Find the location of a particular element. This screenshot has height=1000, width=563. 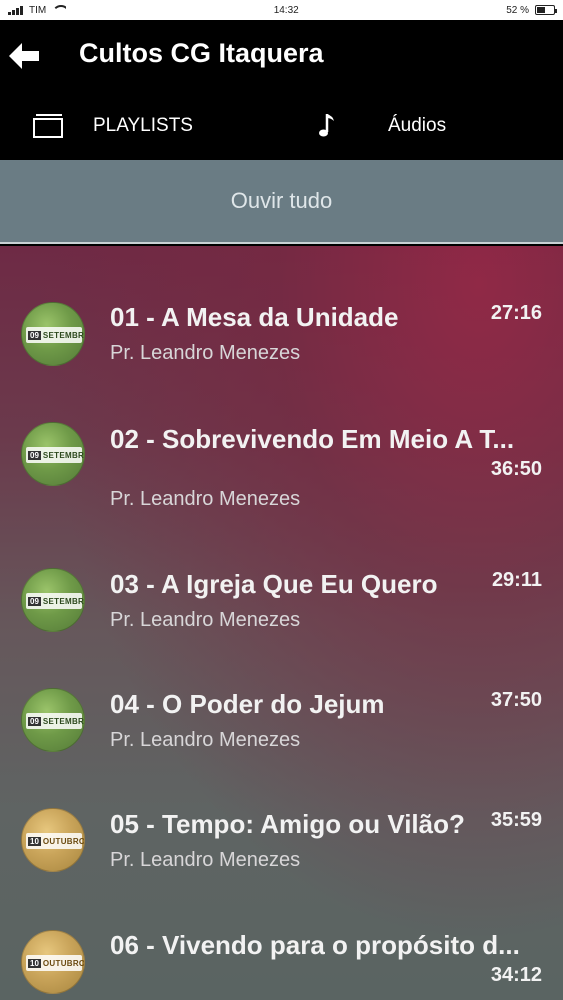

tab-bar: PLAYLISTS Áudios is located at coordinates (281, 126).